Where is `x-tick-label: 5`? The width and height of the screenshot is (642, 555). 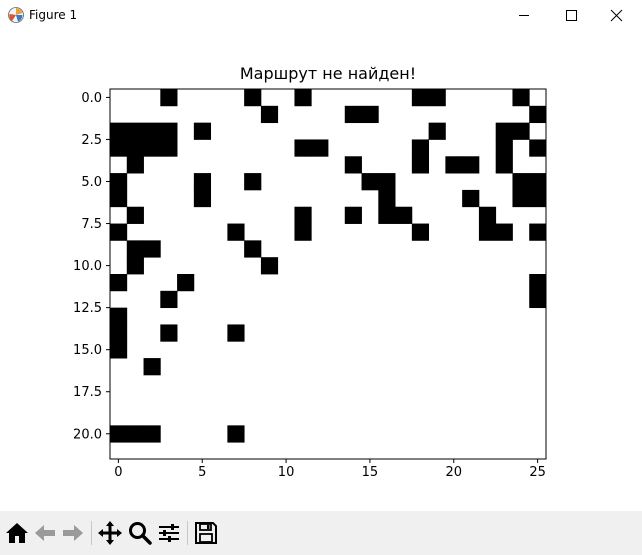 x-tick-label: 5 is located at coordinates (202, 472).